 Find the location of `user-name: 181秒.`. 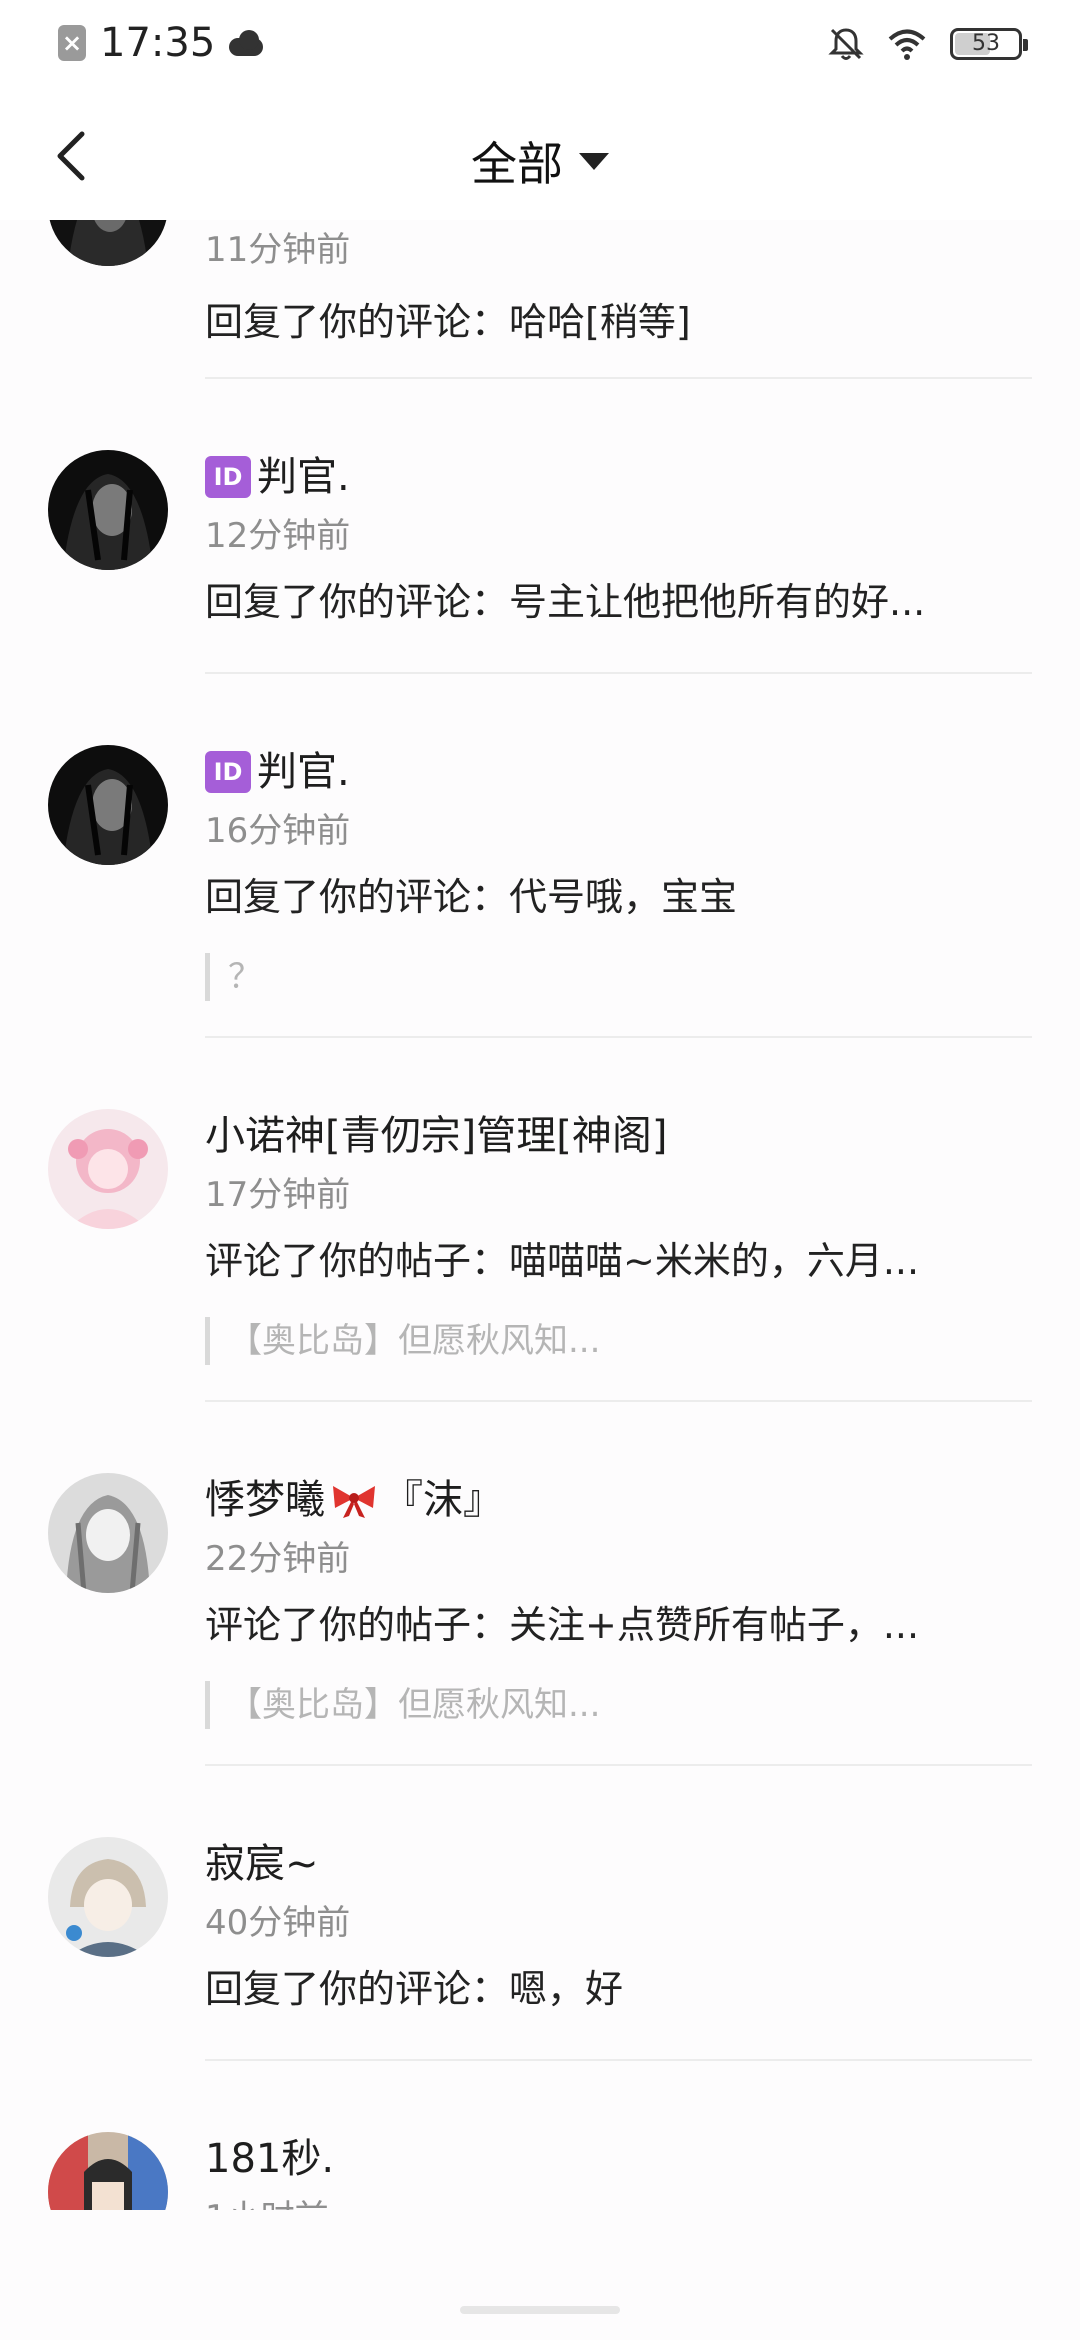

user-name: 181秒. is located at coordinates (618, 2159).